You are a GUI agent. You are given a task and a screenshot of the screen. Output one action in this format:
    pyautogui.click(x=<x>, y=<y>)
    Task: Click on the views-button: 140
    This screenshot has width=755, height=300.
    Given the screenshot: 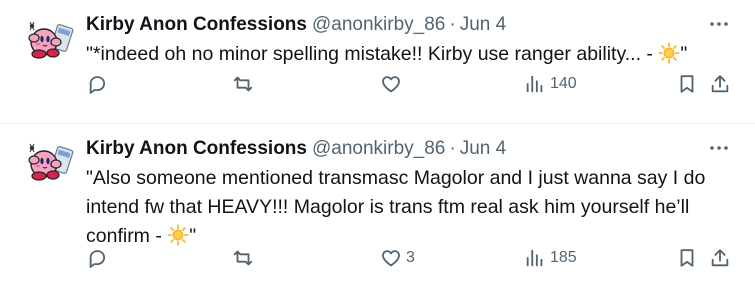 What is the action you would take?
    pyautogui.click(x=550, y=84)
    